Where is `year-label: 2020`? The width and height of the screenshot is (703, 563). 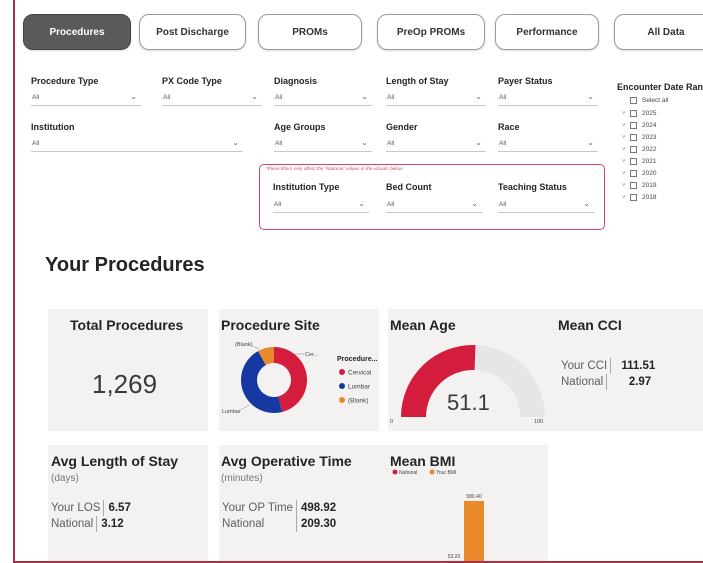 year-label: 2020 is located at coordinates (649, 173).